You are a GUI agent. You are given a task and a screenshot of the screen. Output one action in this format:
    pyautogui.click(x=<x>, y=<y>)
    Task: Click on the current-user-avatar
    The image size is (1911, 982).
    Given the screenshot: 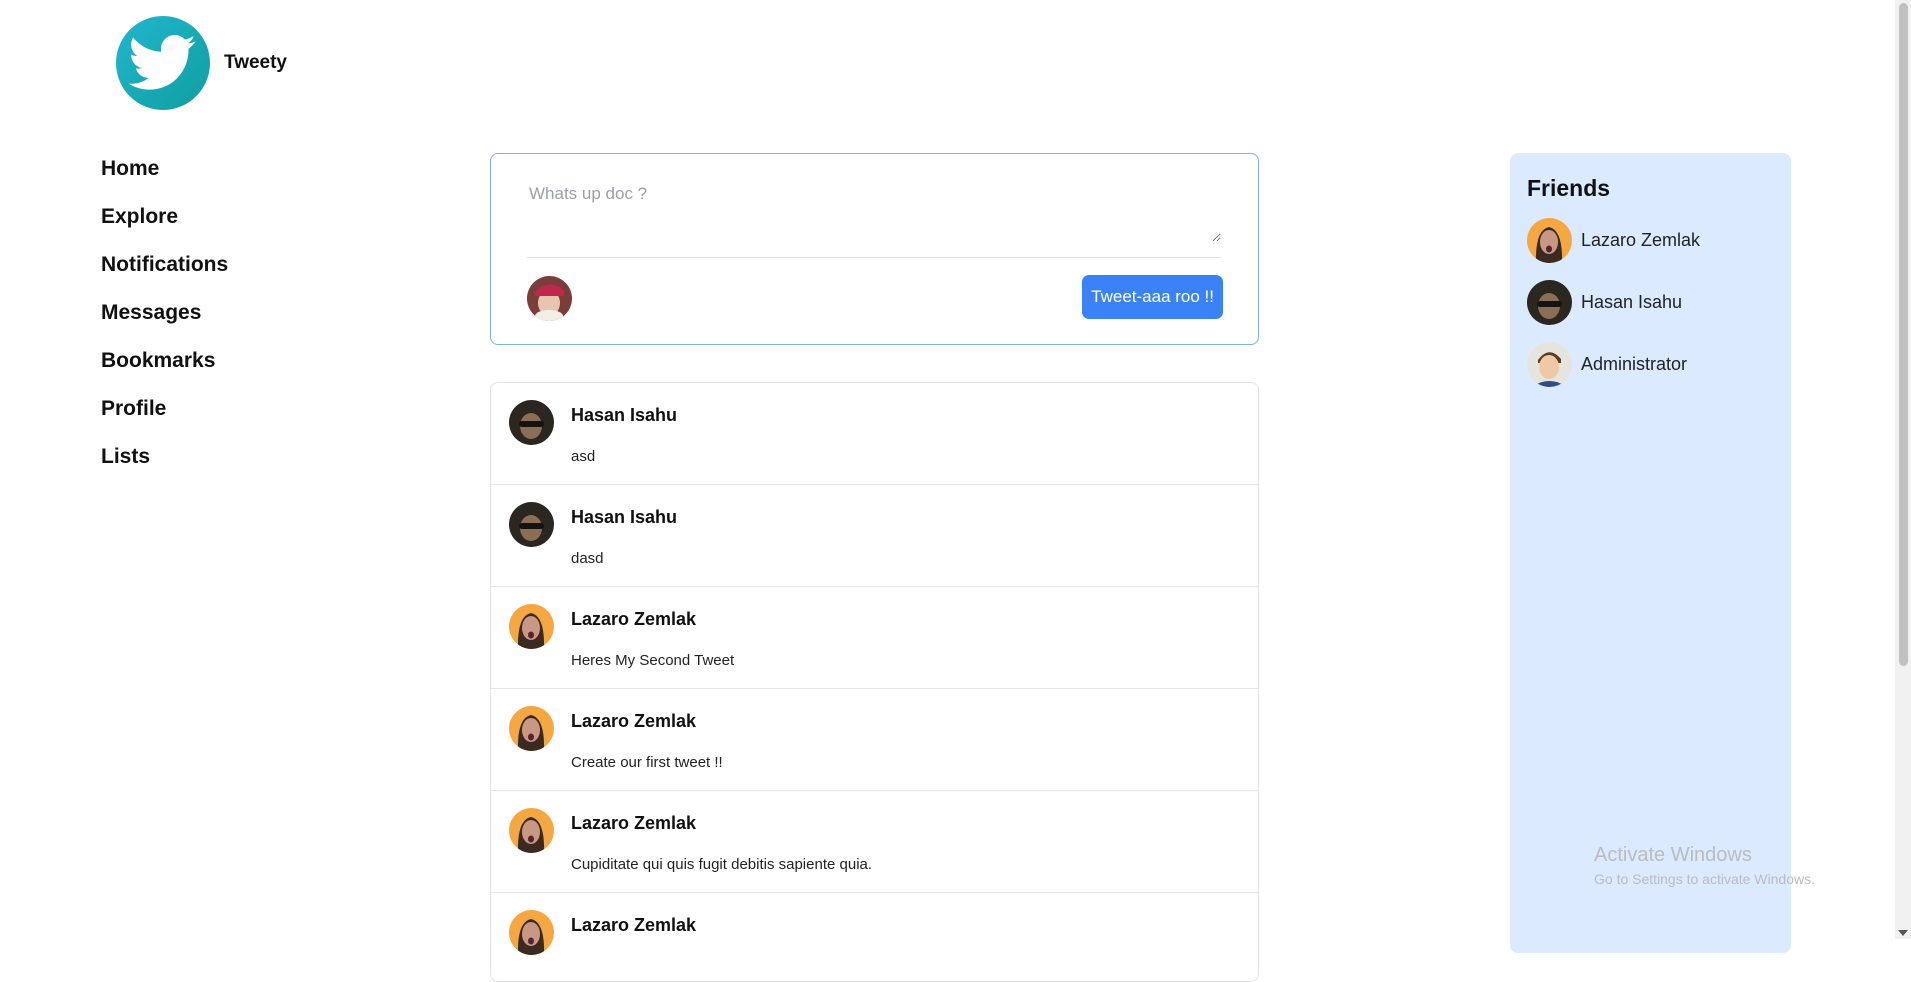 What is the action you would take?
    pyautogui.click(x=549, y=298)
    